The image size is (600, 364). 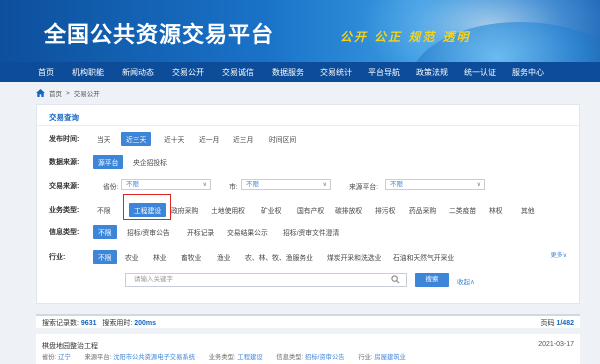 I want to click on platform-select-value: 不限, so click(x=396, y=184).